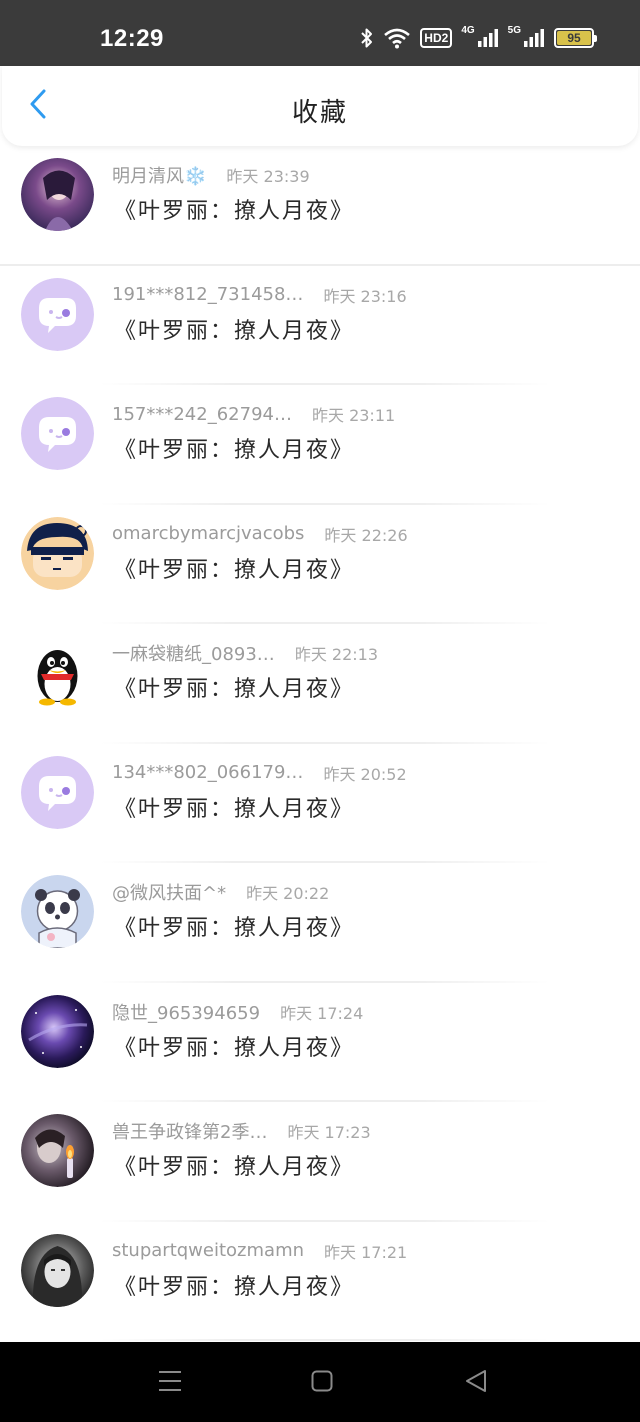 Image resolution: width=640 pixels, height=1422 pixels. What do you see at coordinates (319, 113) in the screenshot?
I see `page-title: 收藏` at bounding box center [319, 113].